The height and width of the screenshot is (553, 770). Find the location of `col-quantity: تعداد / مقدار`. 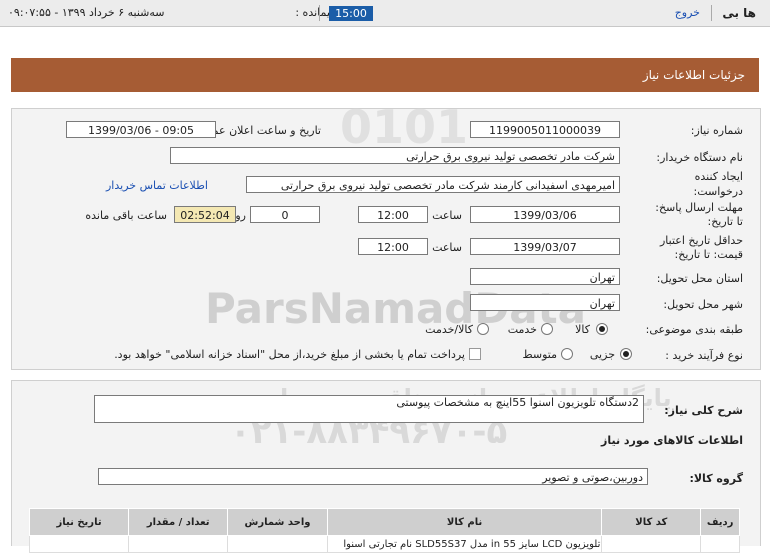

col-quantity: تعداد / مقدار is located at coordinates (178, 522).